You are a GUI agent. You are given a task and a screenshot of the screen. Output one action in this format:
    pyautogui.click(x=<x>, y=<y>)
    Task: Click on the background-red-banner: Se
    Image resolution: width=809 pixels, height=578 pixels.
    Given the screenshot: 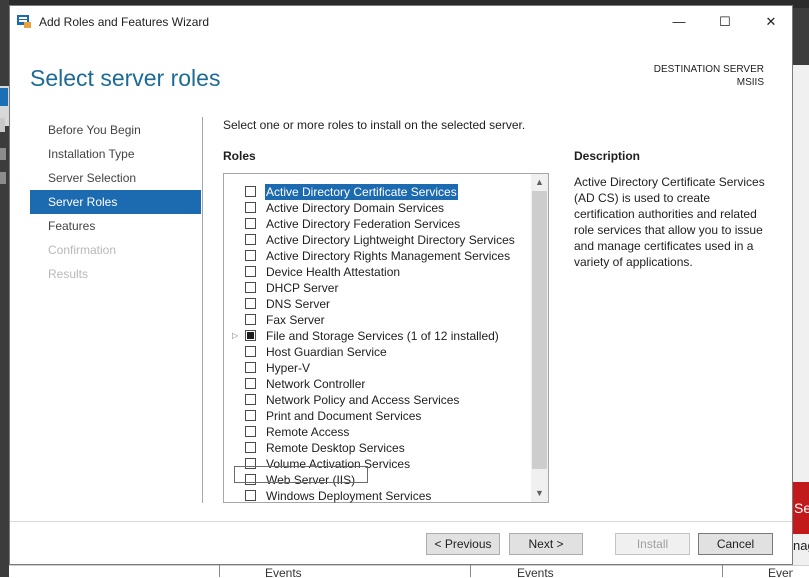 What is the action you would take?
    pyautogui.click(x=801, y=508)
    